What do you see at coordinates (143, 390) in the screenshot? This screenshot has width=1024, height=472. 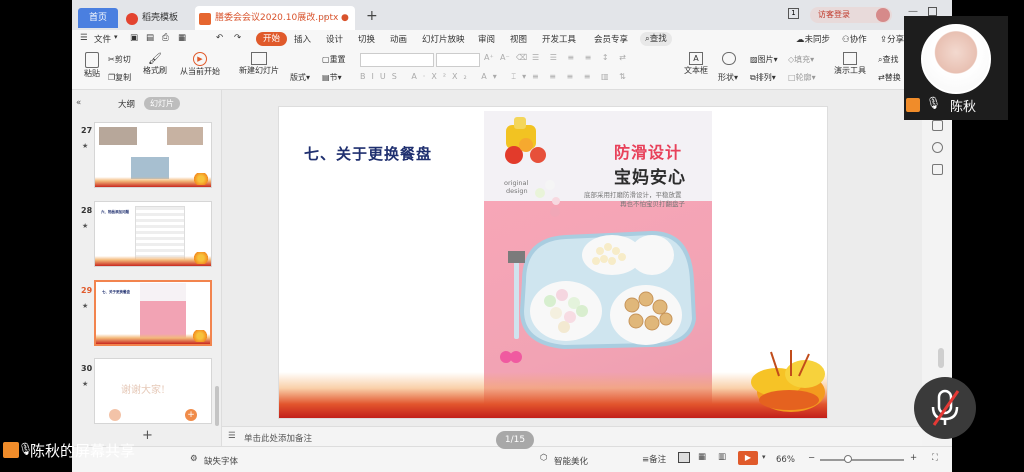 I see `thumb-caption: 谢谢大家!` at bounding box center [143, 390].